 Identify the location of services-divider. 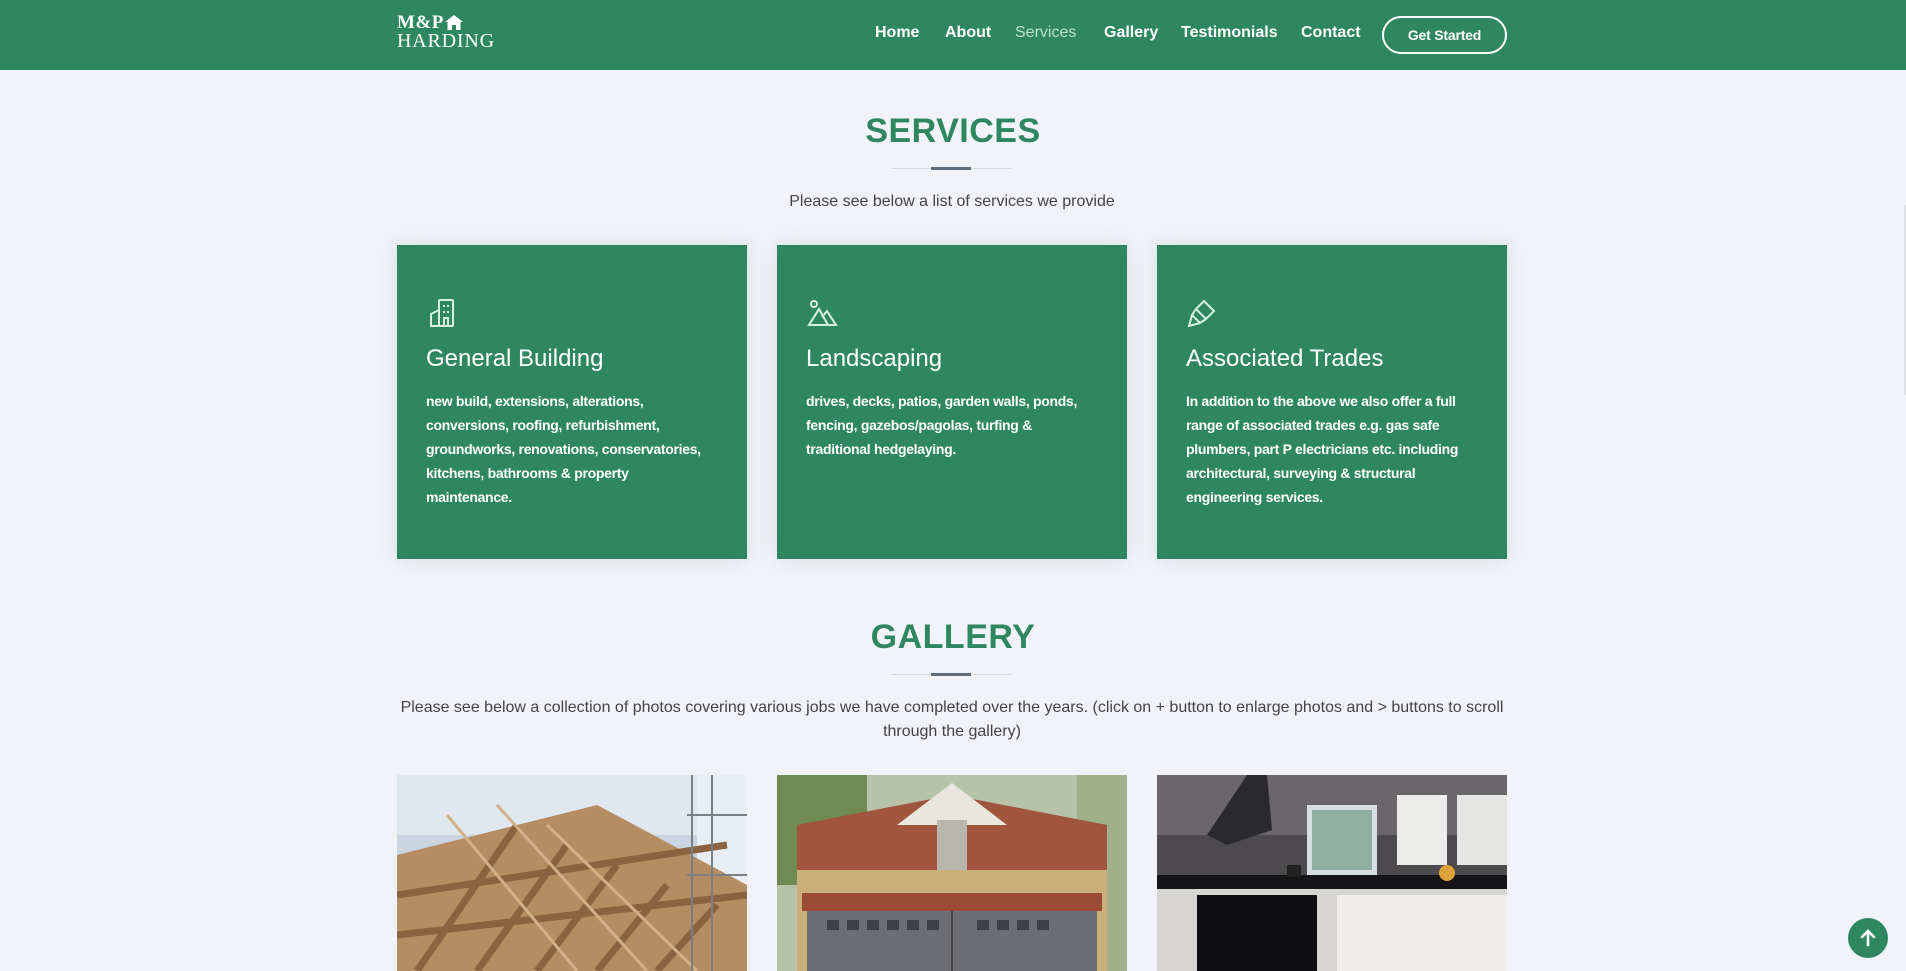
(951, 168).